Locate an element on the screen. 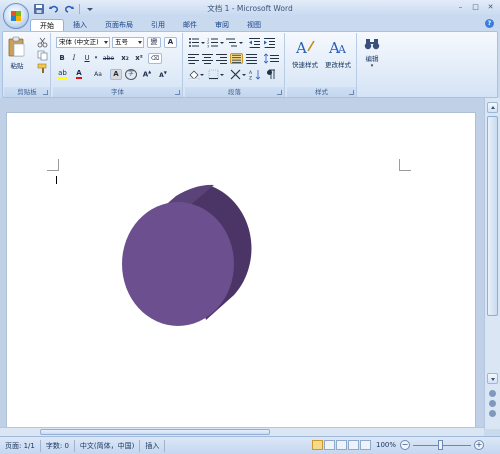 This screenshot has height=454, width=500. paste-button: 粘贴 is located at coordinates (17, 53).